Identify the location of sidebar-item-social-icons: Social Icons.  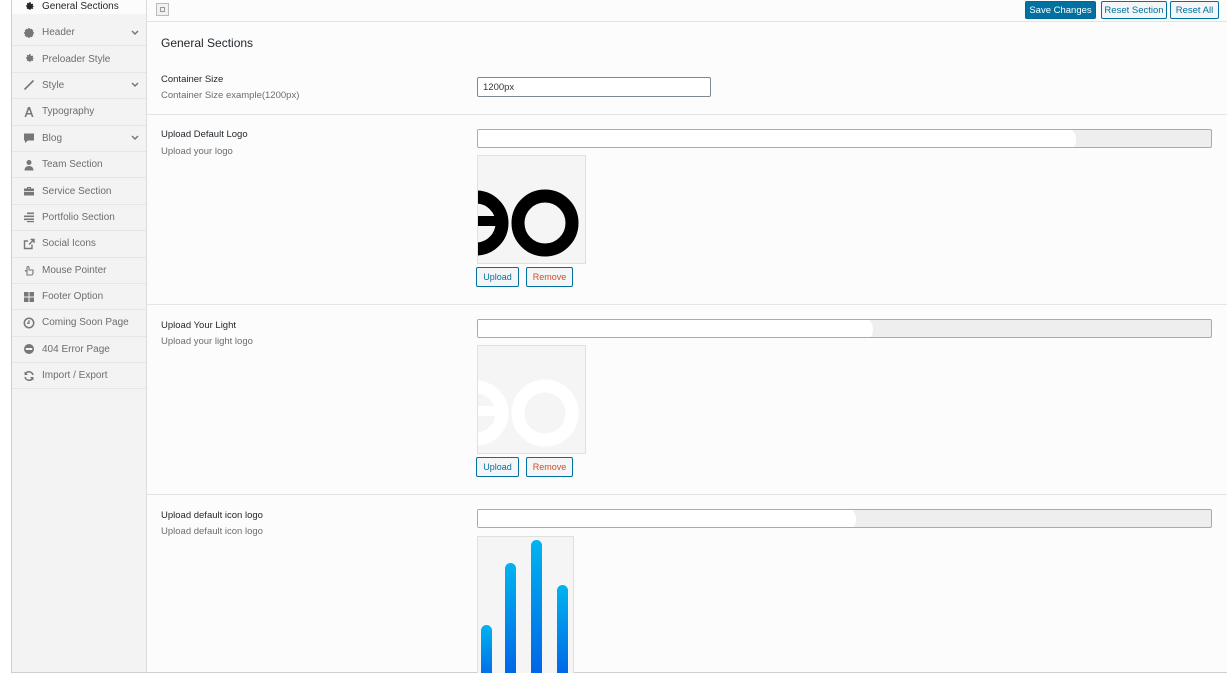
(79, 244).